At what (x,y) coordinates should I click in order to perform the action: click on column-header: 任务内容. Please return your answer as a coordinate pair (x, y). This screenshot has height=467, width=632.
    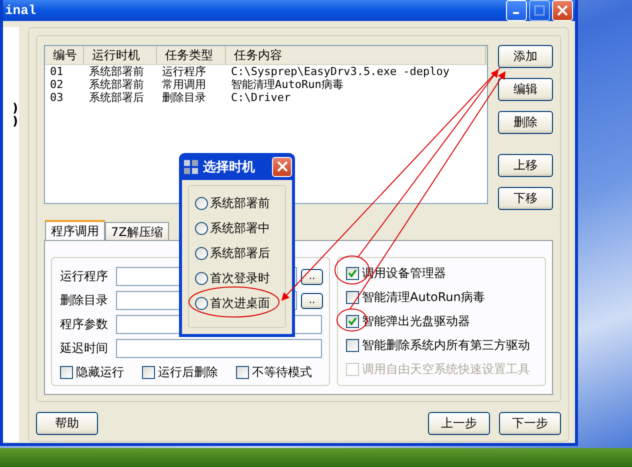
    Looking at the image, I should click on (356, 55).